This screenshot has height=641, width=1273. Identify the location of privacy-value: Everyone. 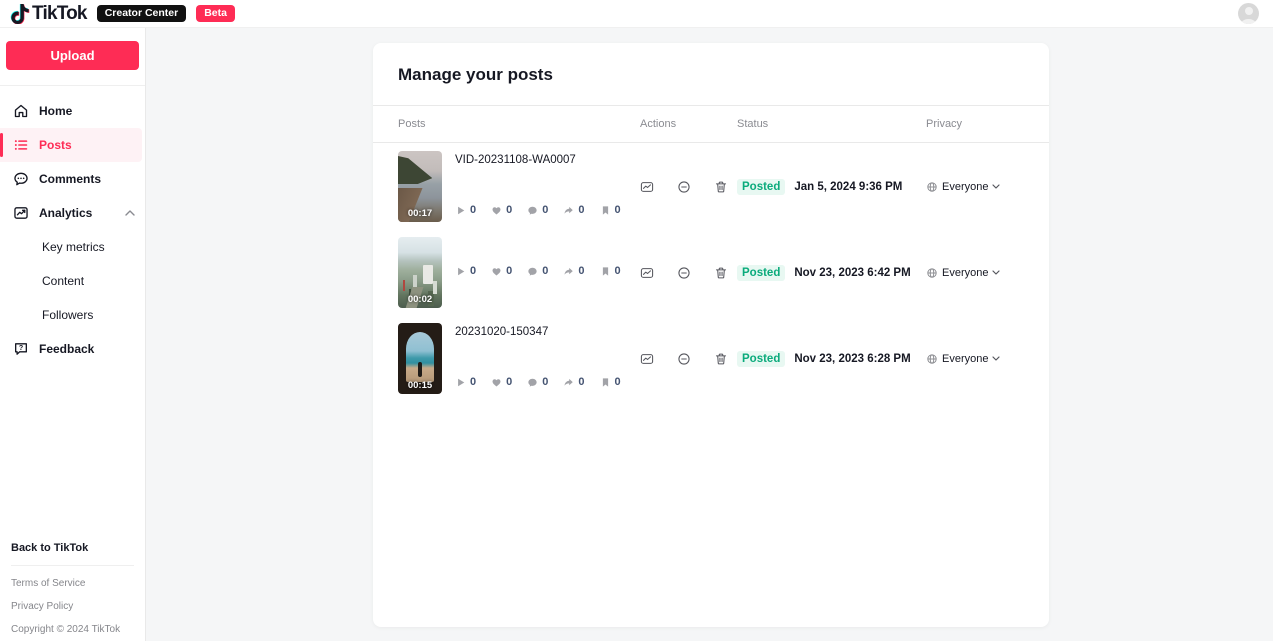
(965, 358).